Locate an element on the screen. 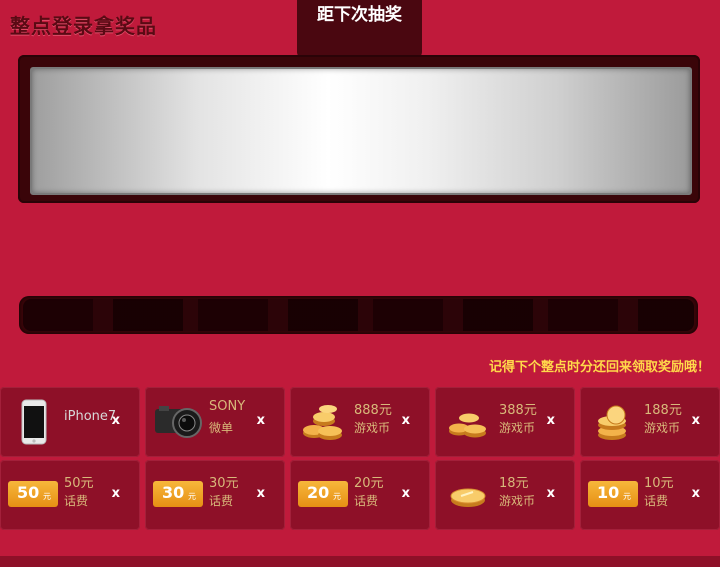 The height and width of the screenshot is (567, 720). prize-name: 888元 is located at coordinates (373, 410).